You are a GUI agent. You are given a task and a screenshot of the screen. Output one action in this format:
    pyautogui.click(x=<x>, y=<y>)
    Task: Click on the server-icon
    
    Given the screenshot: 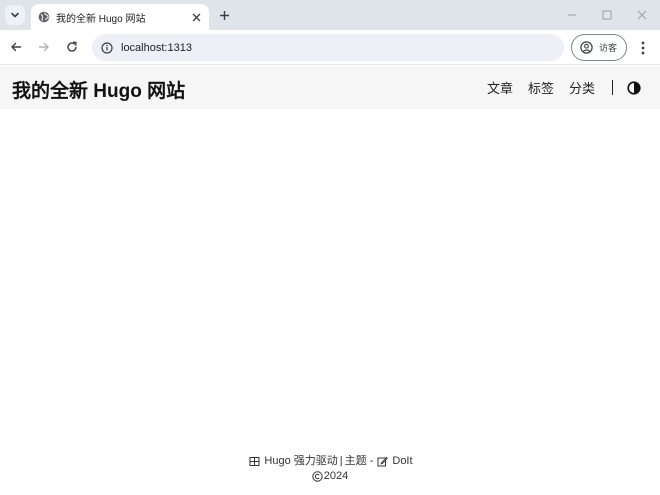 What is the action you would take?
    pyautogui.click(x=254, y=461)
    